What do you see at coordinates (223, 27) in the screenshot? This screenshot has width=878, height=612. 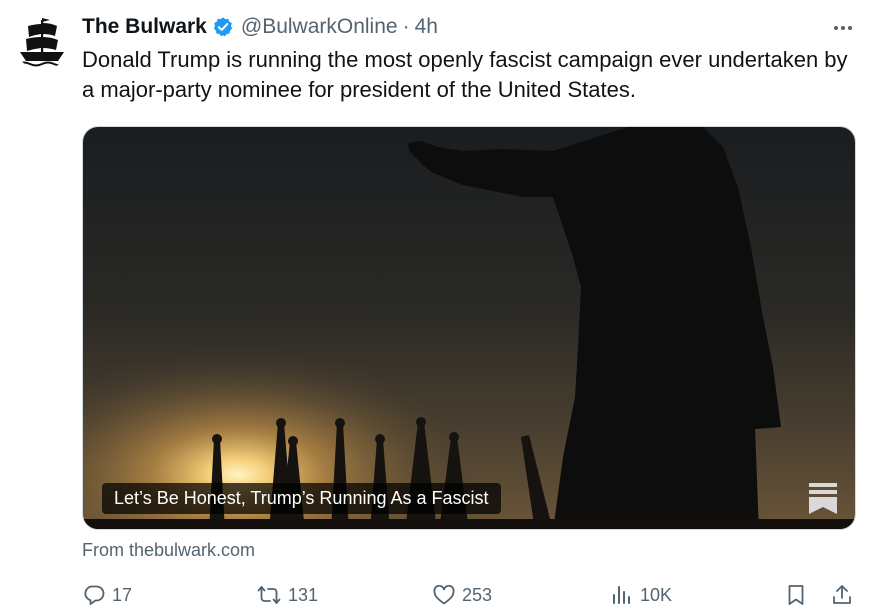 I see `verified-badge-icon` at bounding box center [223, 27].